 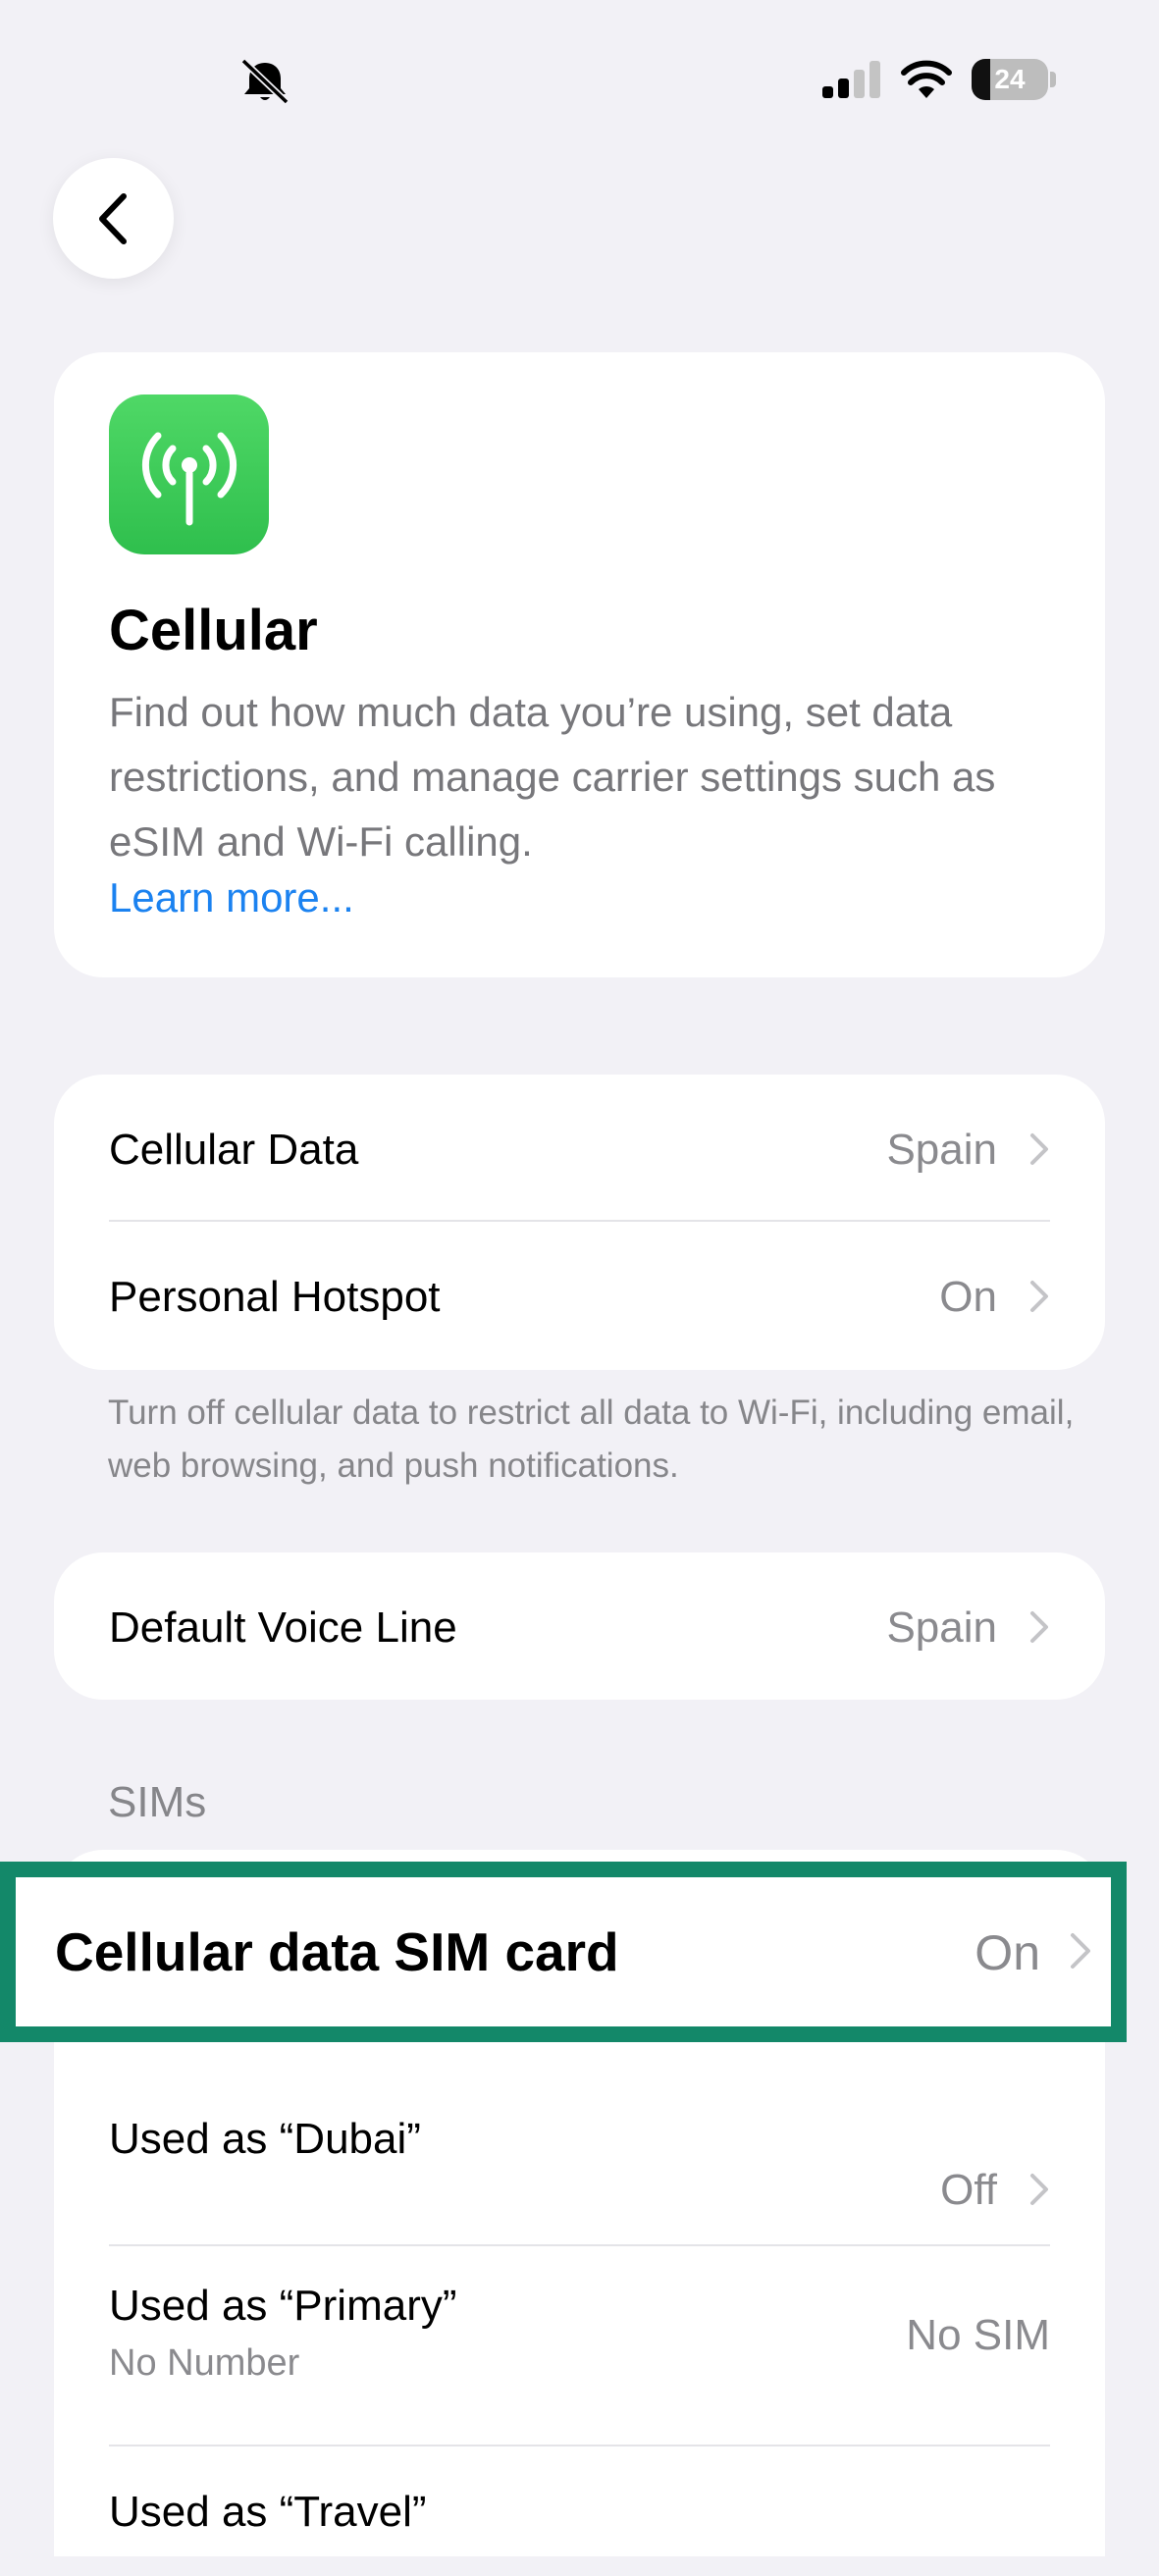 What do you see at coordinates (579, 1295) in the screenshot?
I see `personal-hotspot-row: Personal Hotspot On` at bounding box center [579, 1295].